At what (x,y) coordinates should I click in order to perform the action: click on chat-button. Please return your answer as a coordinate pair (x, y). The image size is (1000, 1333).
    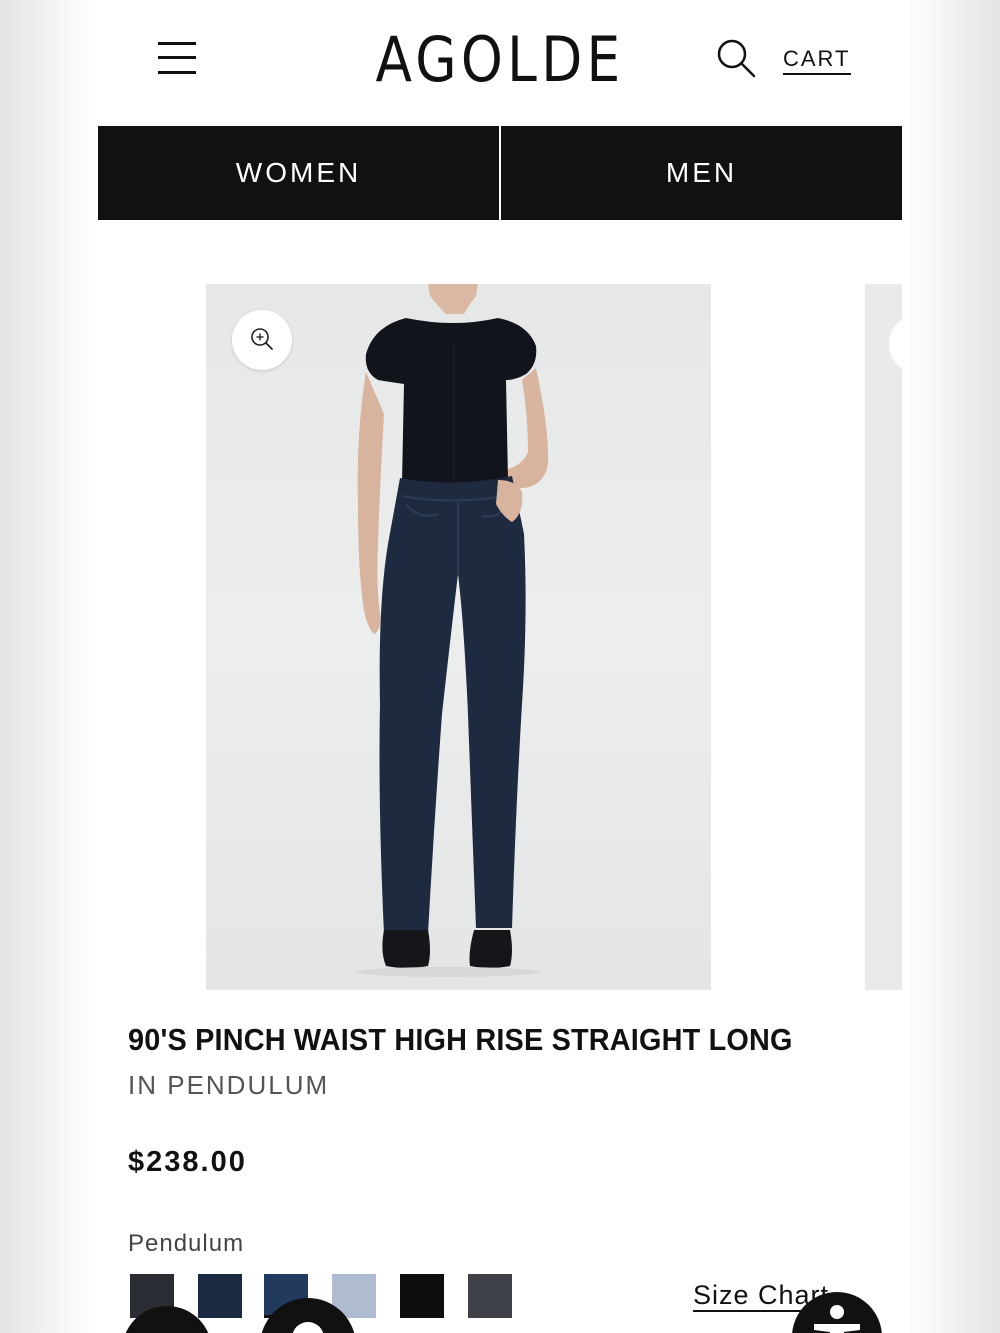
    Looking at the image, I should click on (308, 1315).